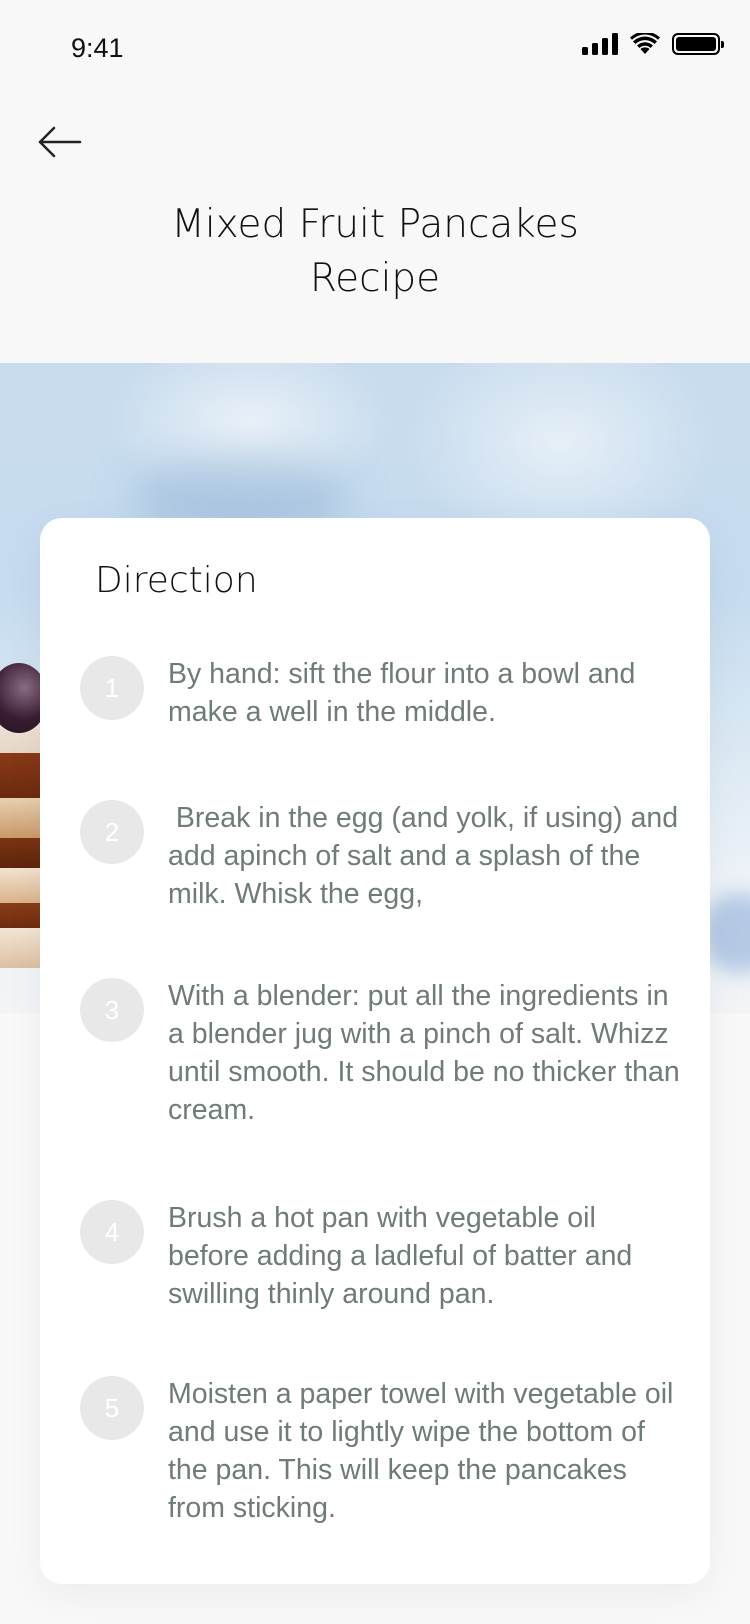 The image size is (750, 1624). I want to click on status-bar: 9:41, so click(375, 48).